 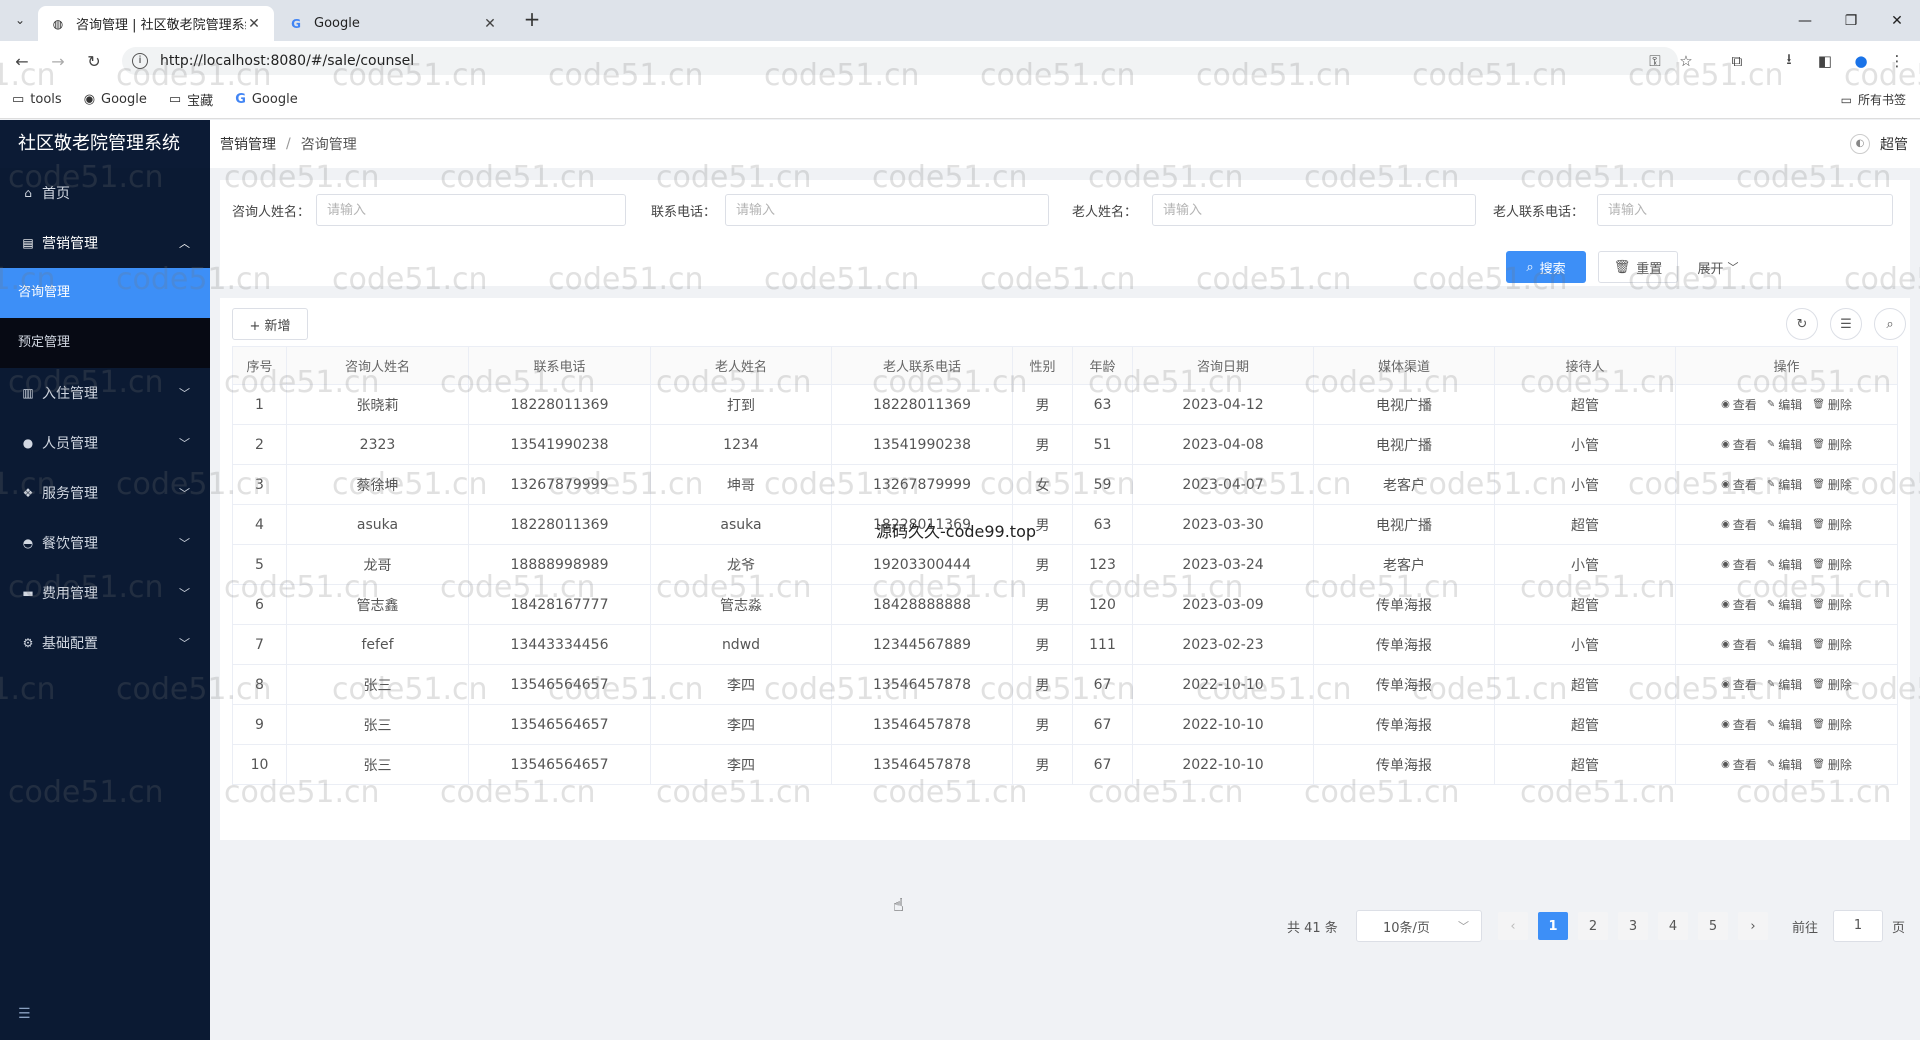 What do you see at coordinates (1753, 926) in the screenshot?
I see `next-page-icon: ›` at bounding box center [1753, 926].